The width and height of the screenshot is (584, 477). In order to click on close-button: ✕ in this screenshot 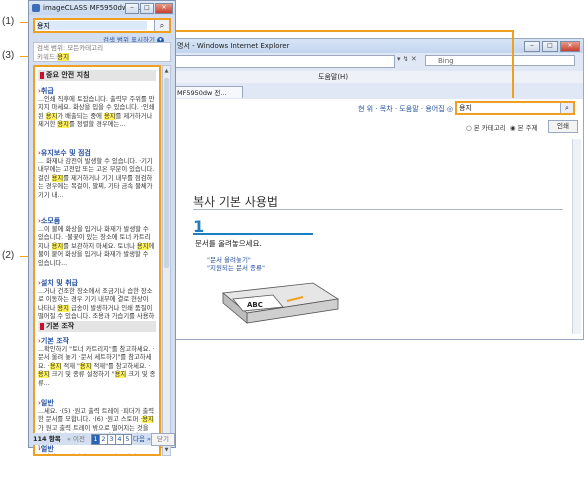, I will do `click(570, 46)`.